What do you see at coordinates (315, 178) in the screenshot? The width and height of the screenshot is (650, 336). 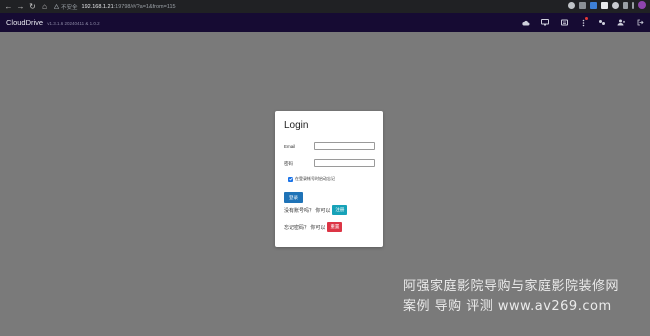 I see `remember-label: 在登录帐号时启动忘记` at bounding box center [315, 178].